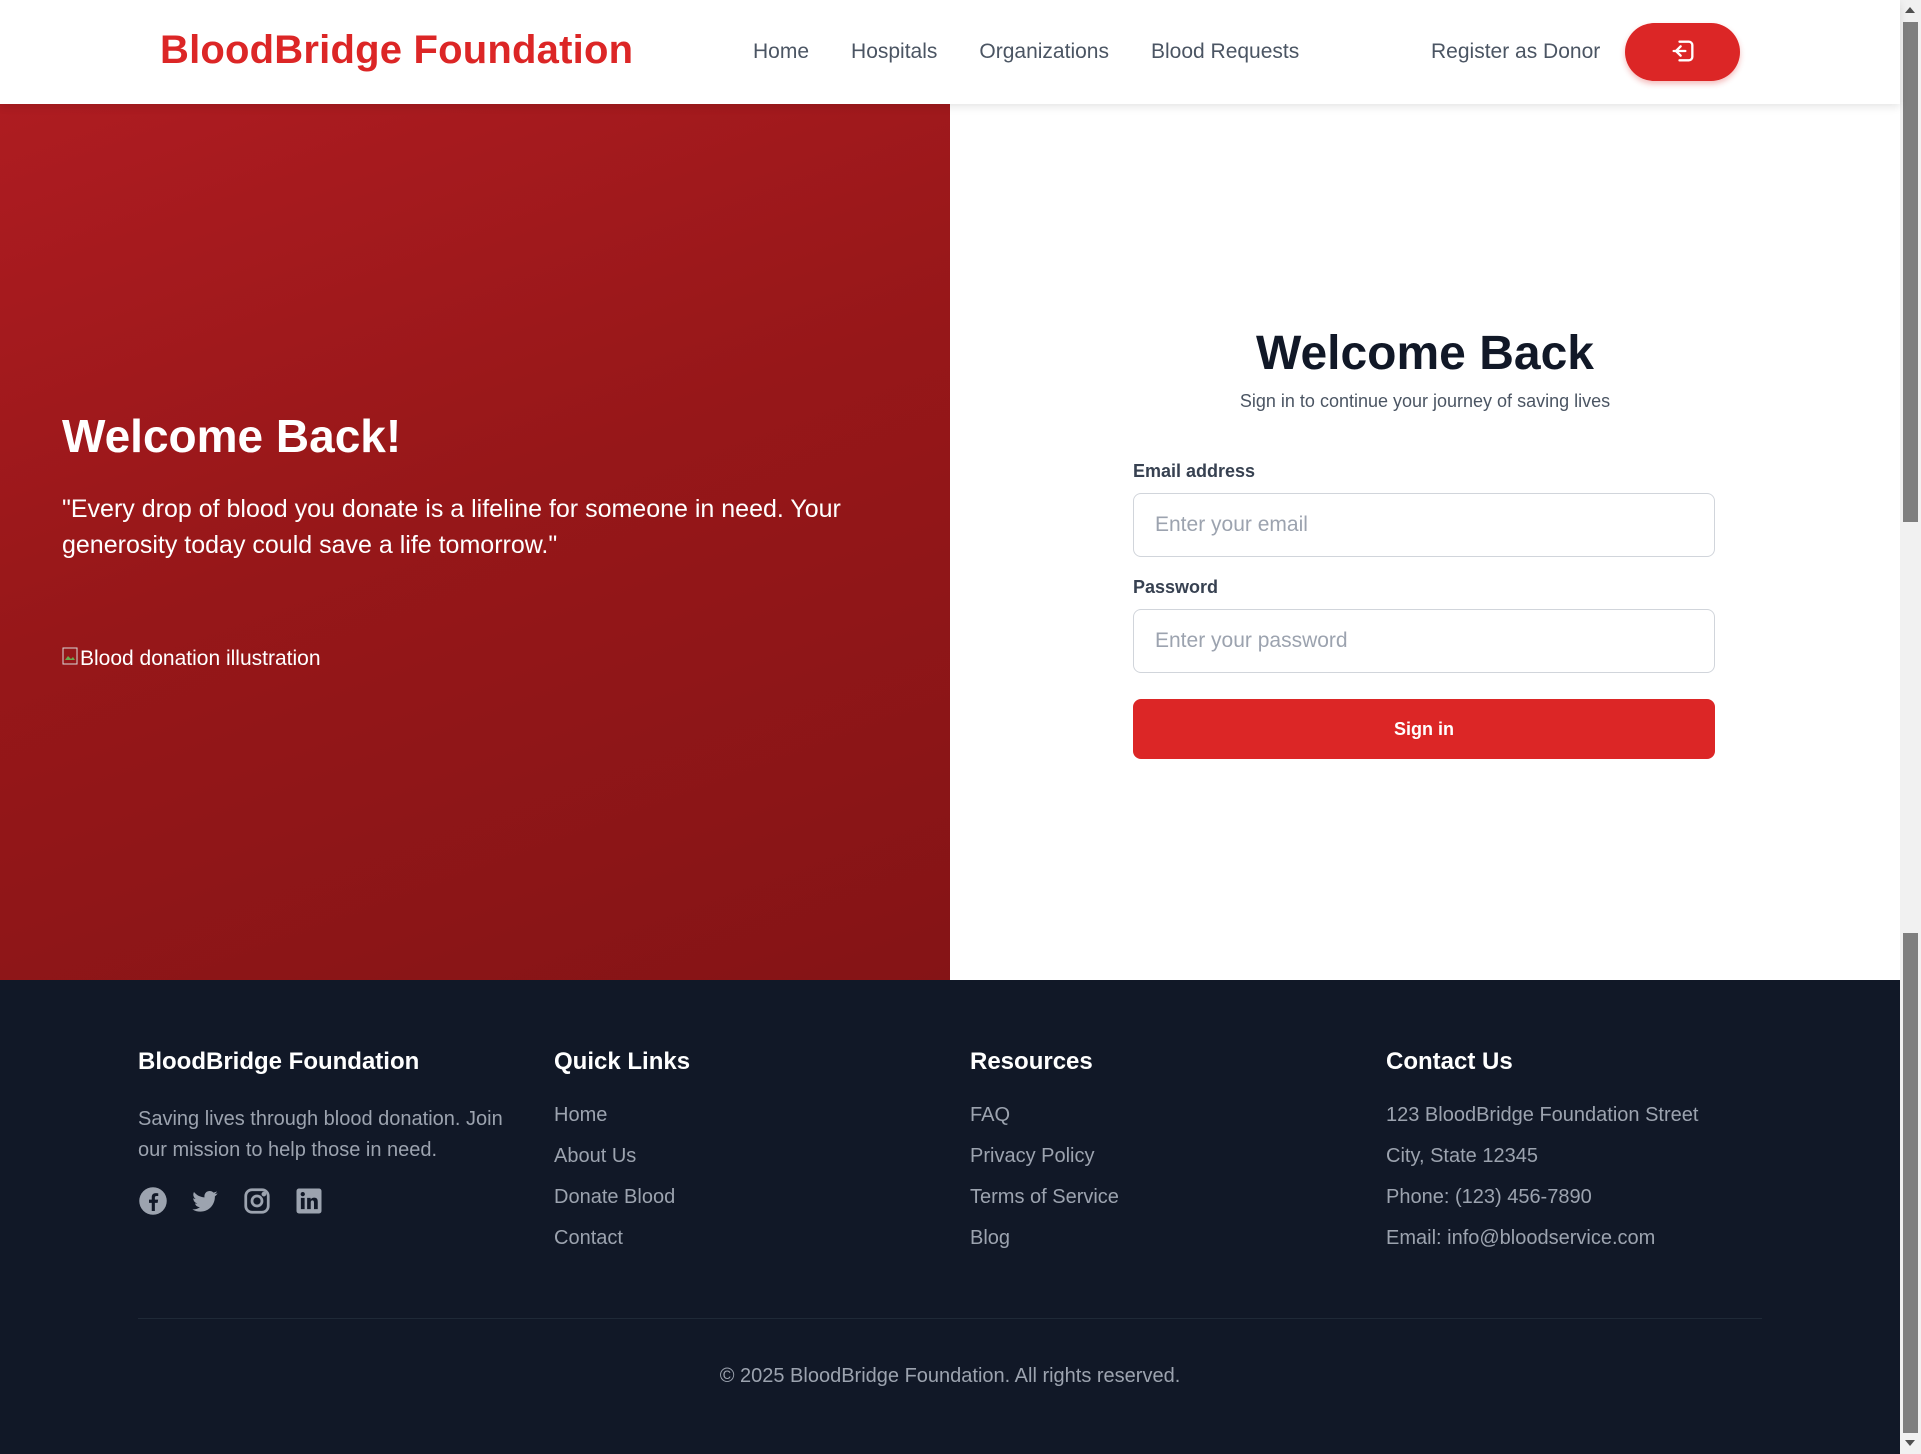 The width and height of the screenshot is (1921, 1454). Describe the element at coordinates (1462, 1156) in the screenshot. I see `contact-city: City, State 12345` at that location.